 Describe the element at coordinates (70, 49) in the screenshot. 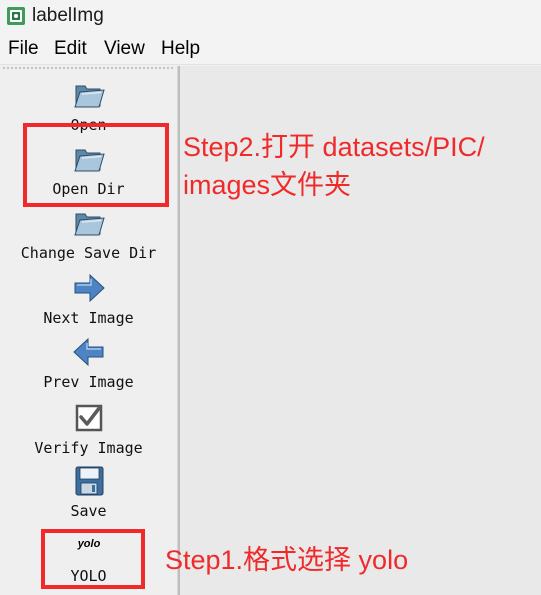

I see `menu-edit: Edit` at that location.